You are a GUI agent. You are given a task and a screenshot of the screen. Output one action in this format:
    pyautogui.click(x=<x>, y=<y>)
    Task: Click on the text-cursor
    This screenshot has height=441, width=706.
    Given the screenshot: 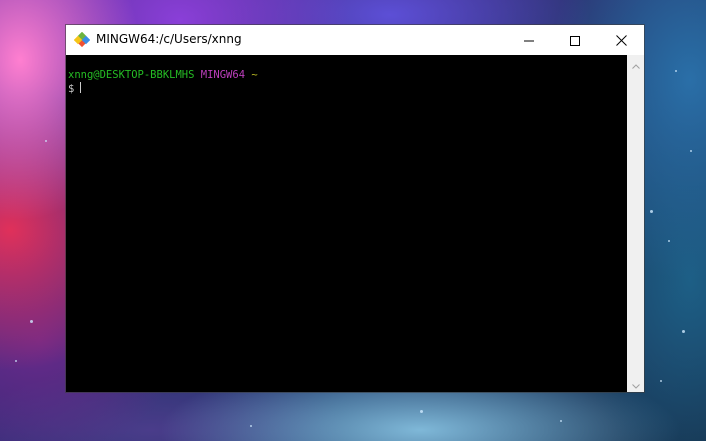 What is the action you would take?
    pyautogui.click(x=81, y=87)
    